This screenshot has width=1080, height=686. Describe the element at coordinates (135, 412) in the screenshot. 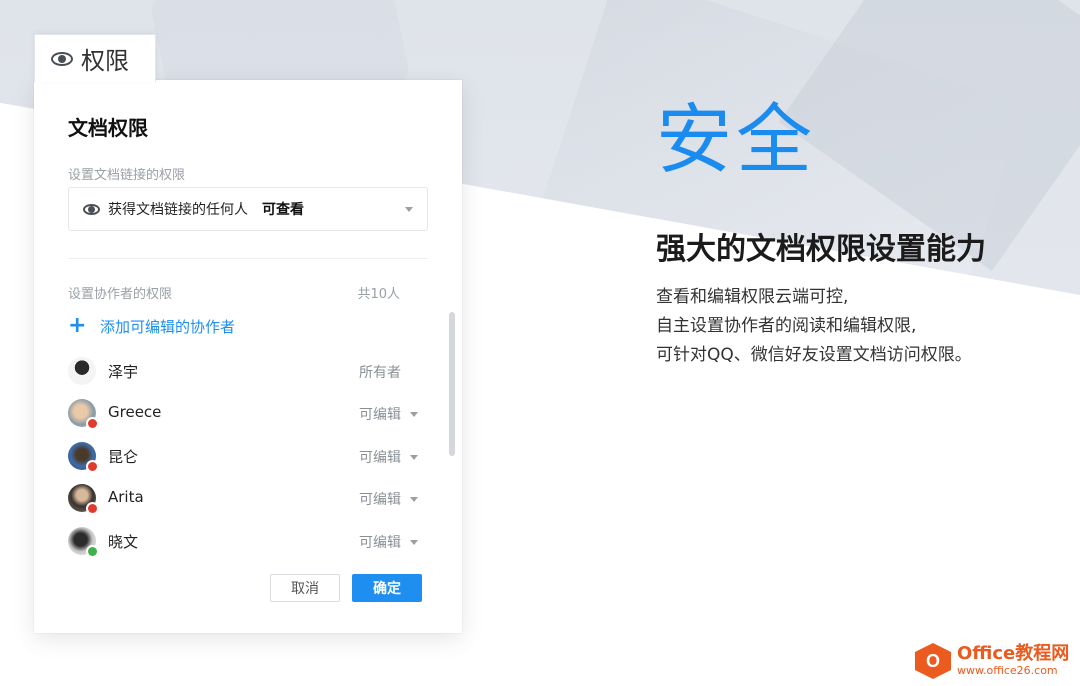

I see `member-name: Greece` at that location.